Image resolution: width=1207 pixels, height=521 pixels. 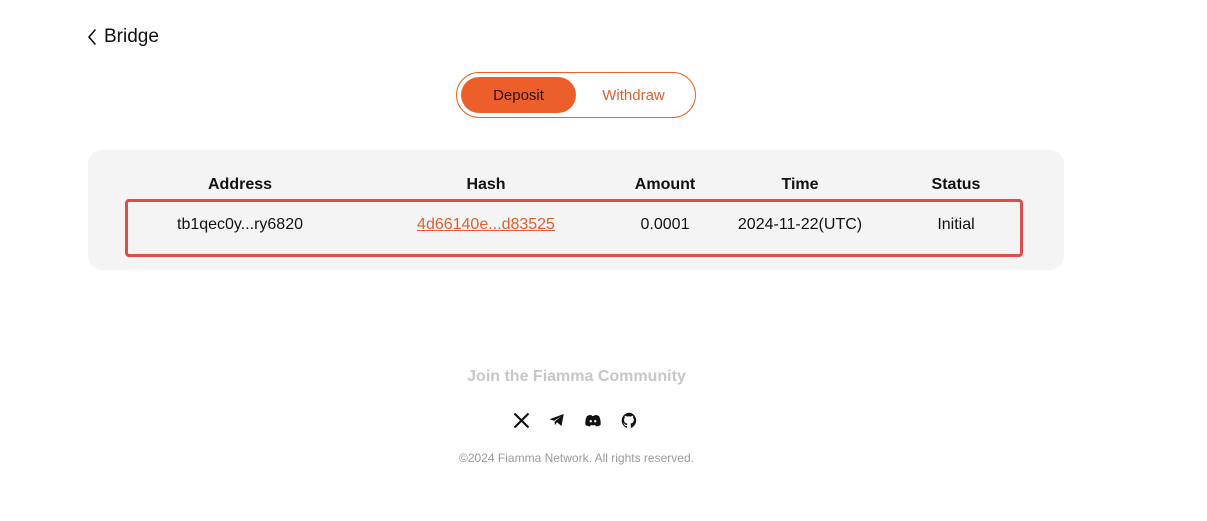 What do you see at coordinates (629, 420) in the screenshot?
I see `github-icon` at bounding box center [629, 420].